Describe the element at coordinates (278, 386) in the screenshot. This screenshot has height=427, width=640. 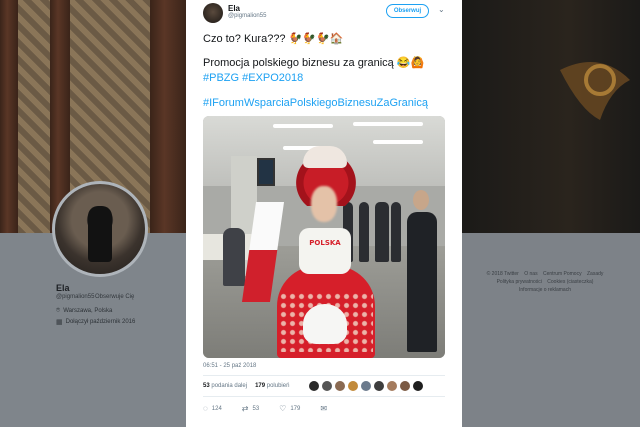
I see `likes-label: polubień` at that location.